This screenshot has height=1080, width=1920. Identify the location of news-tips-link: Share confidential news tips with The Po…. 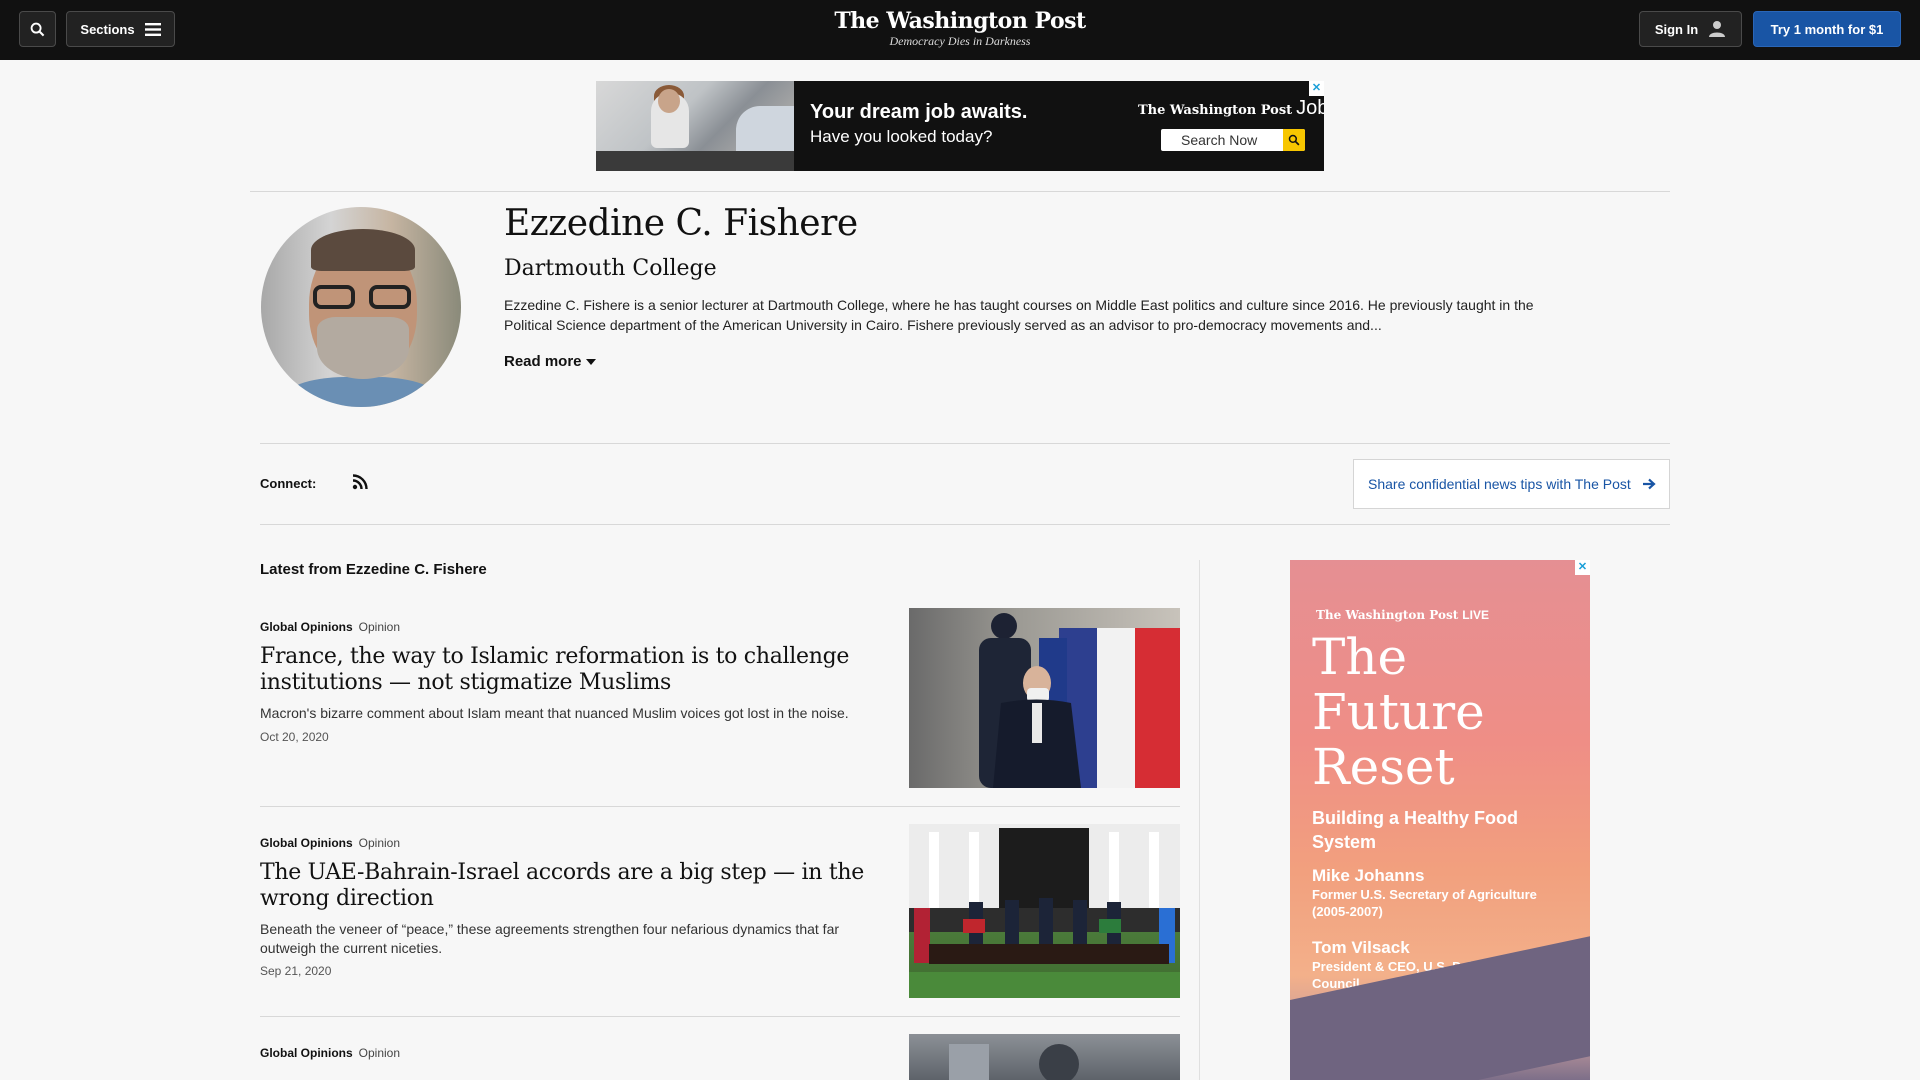
(1511, 484).